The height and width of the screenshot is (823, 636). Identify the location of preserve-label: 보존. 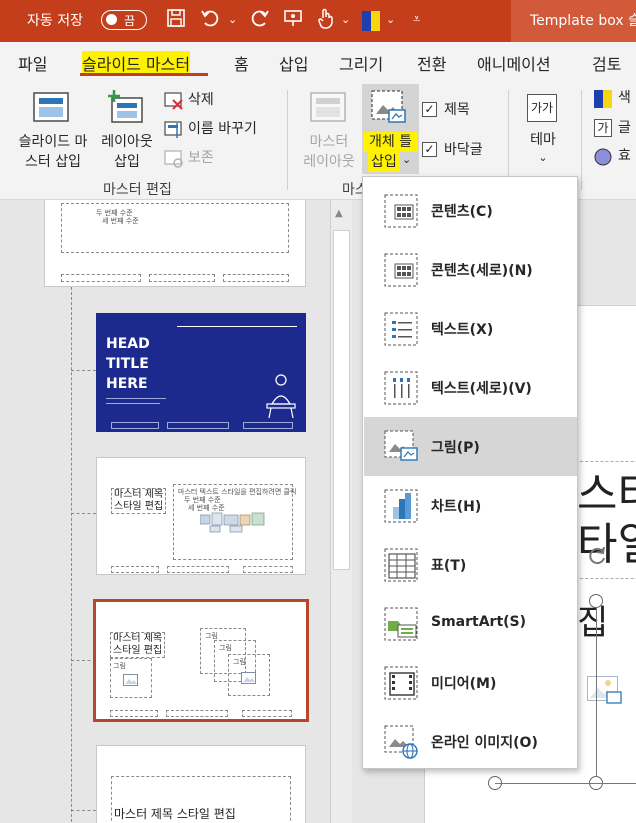
(201, 158).